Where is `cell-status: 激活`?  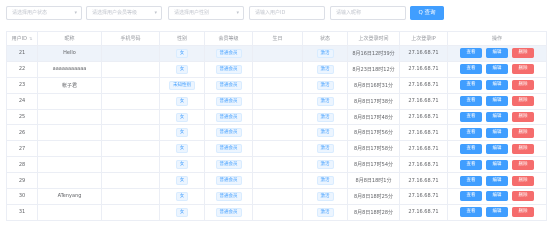 cell-status: 激活 is located at coordinates (325, 196).